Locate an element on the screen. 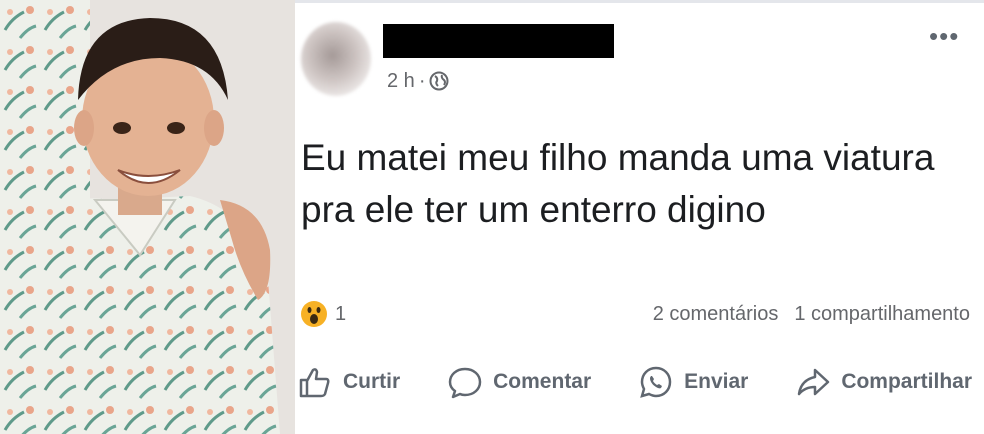 The image size is (984, 434). like-button: Curtir is located at coordinates (348, 382).